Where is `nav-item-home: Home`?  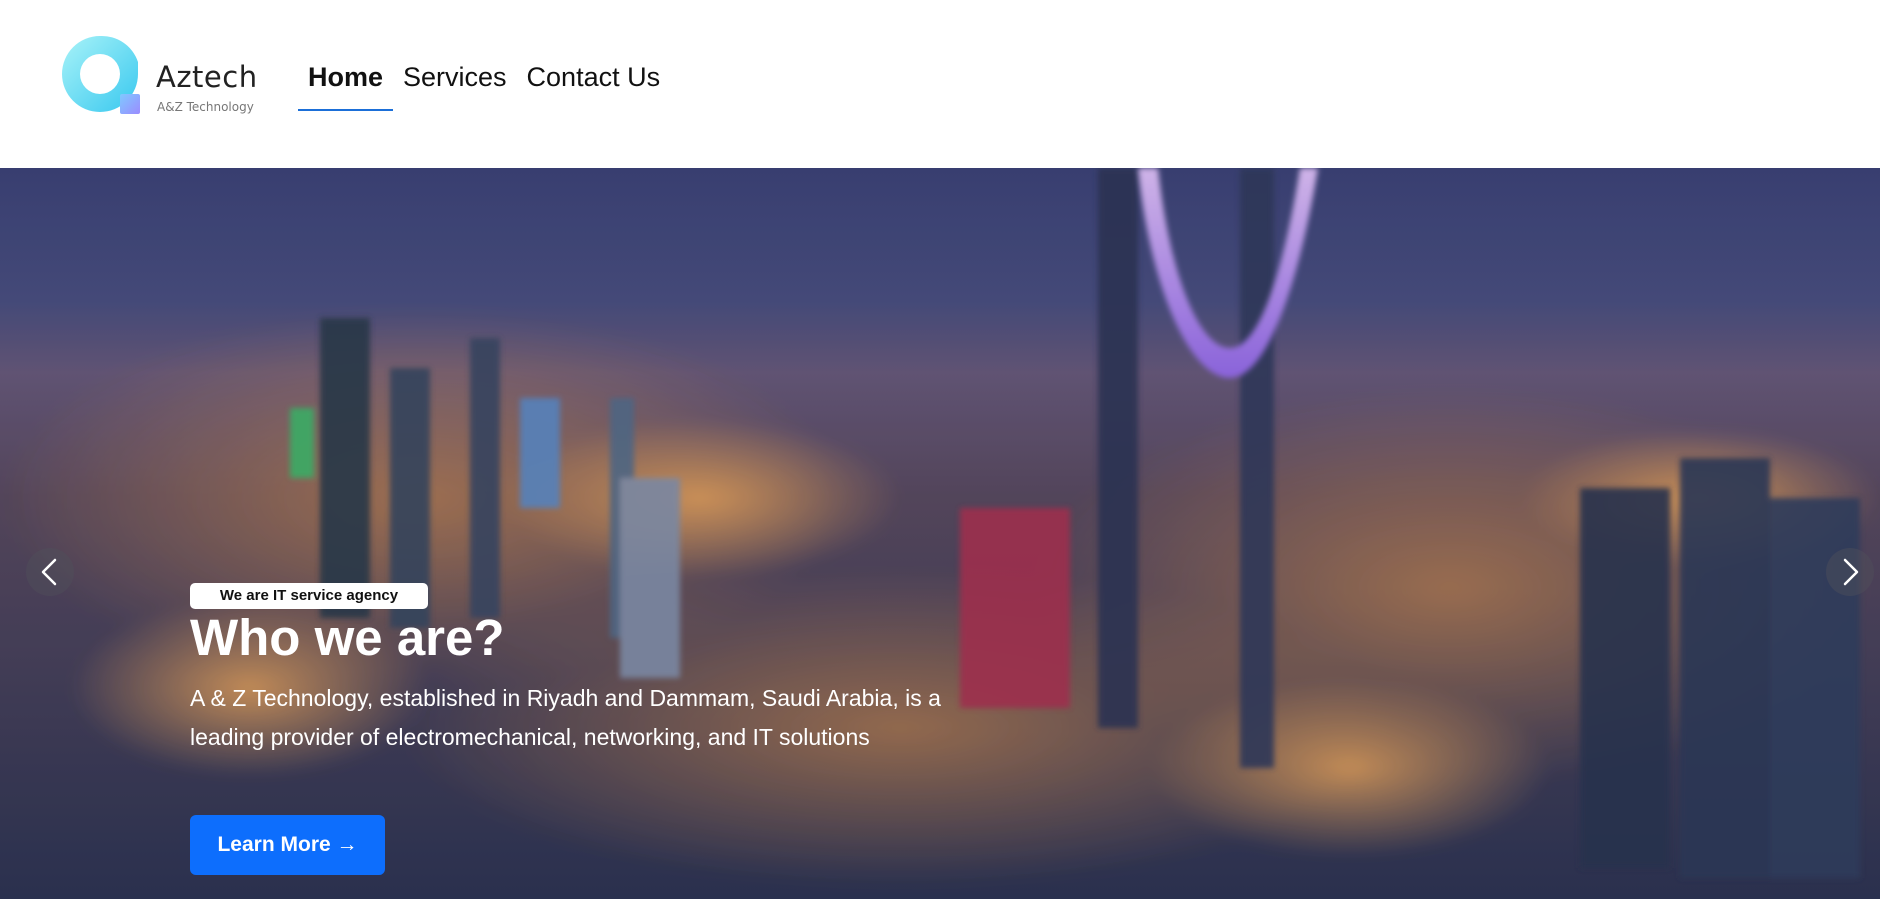 nav-item-home: Home is located at coordinates (346, 84).